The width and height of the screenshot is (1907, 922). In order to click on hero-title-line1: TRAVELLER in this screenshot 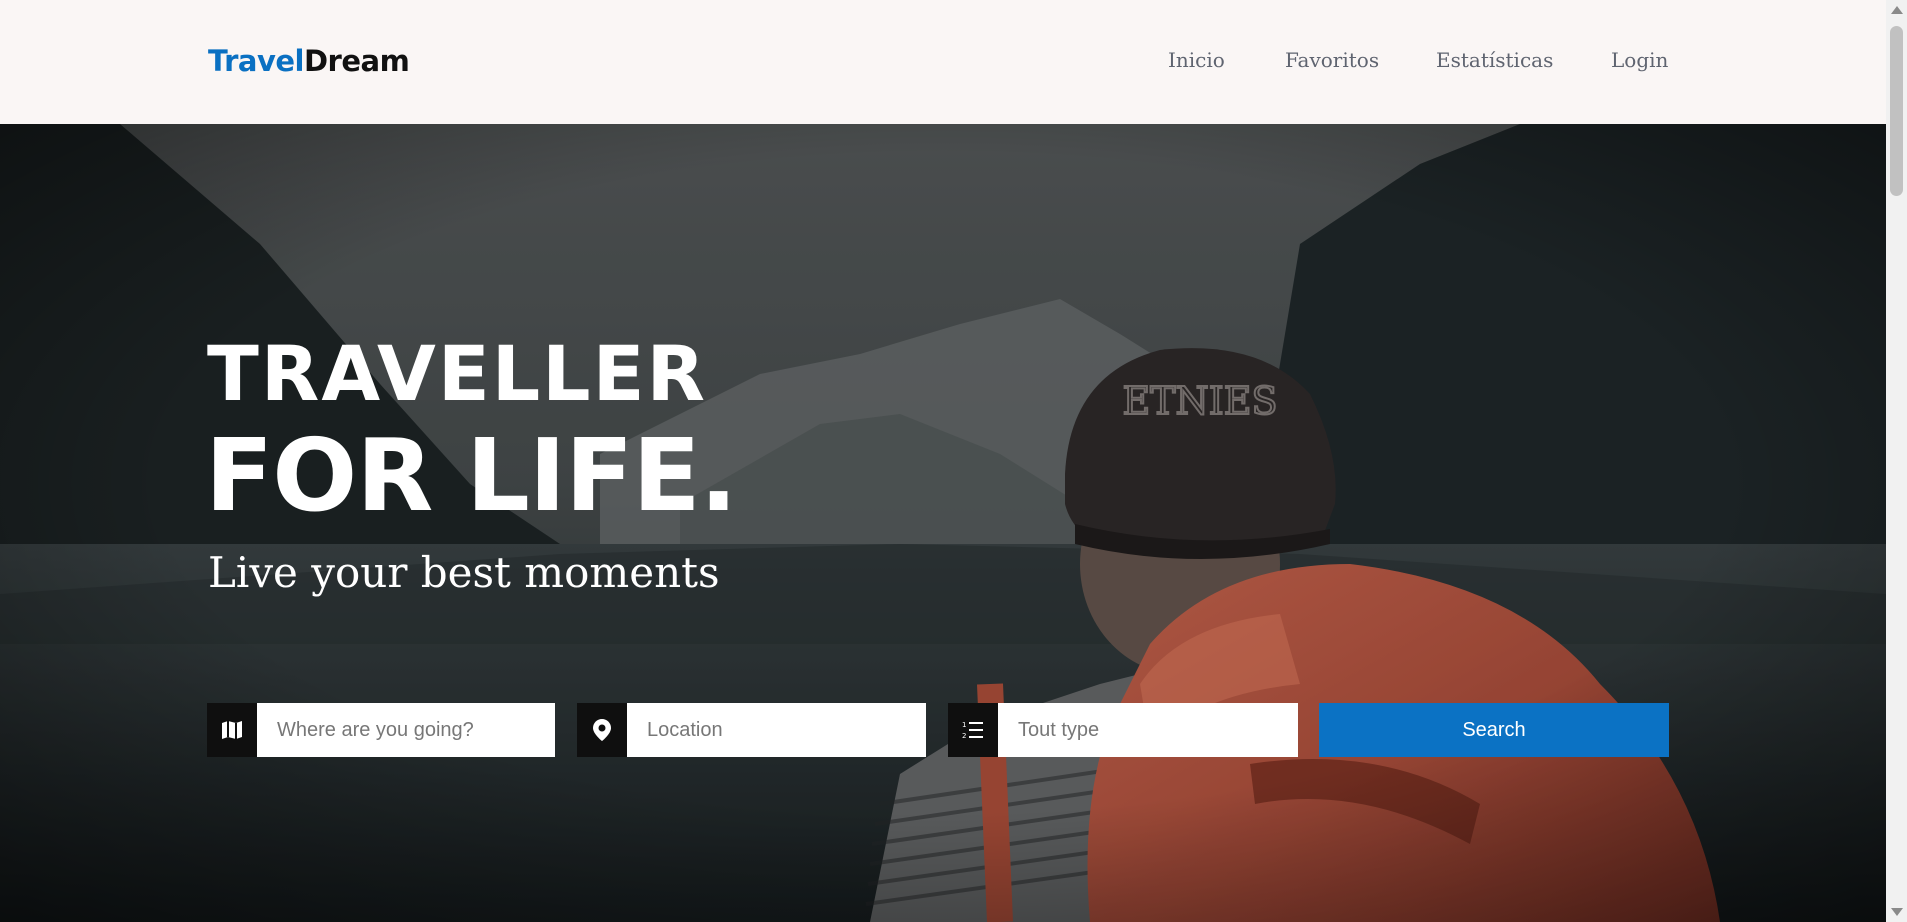, I will do `click(457, 373)`.